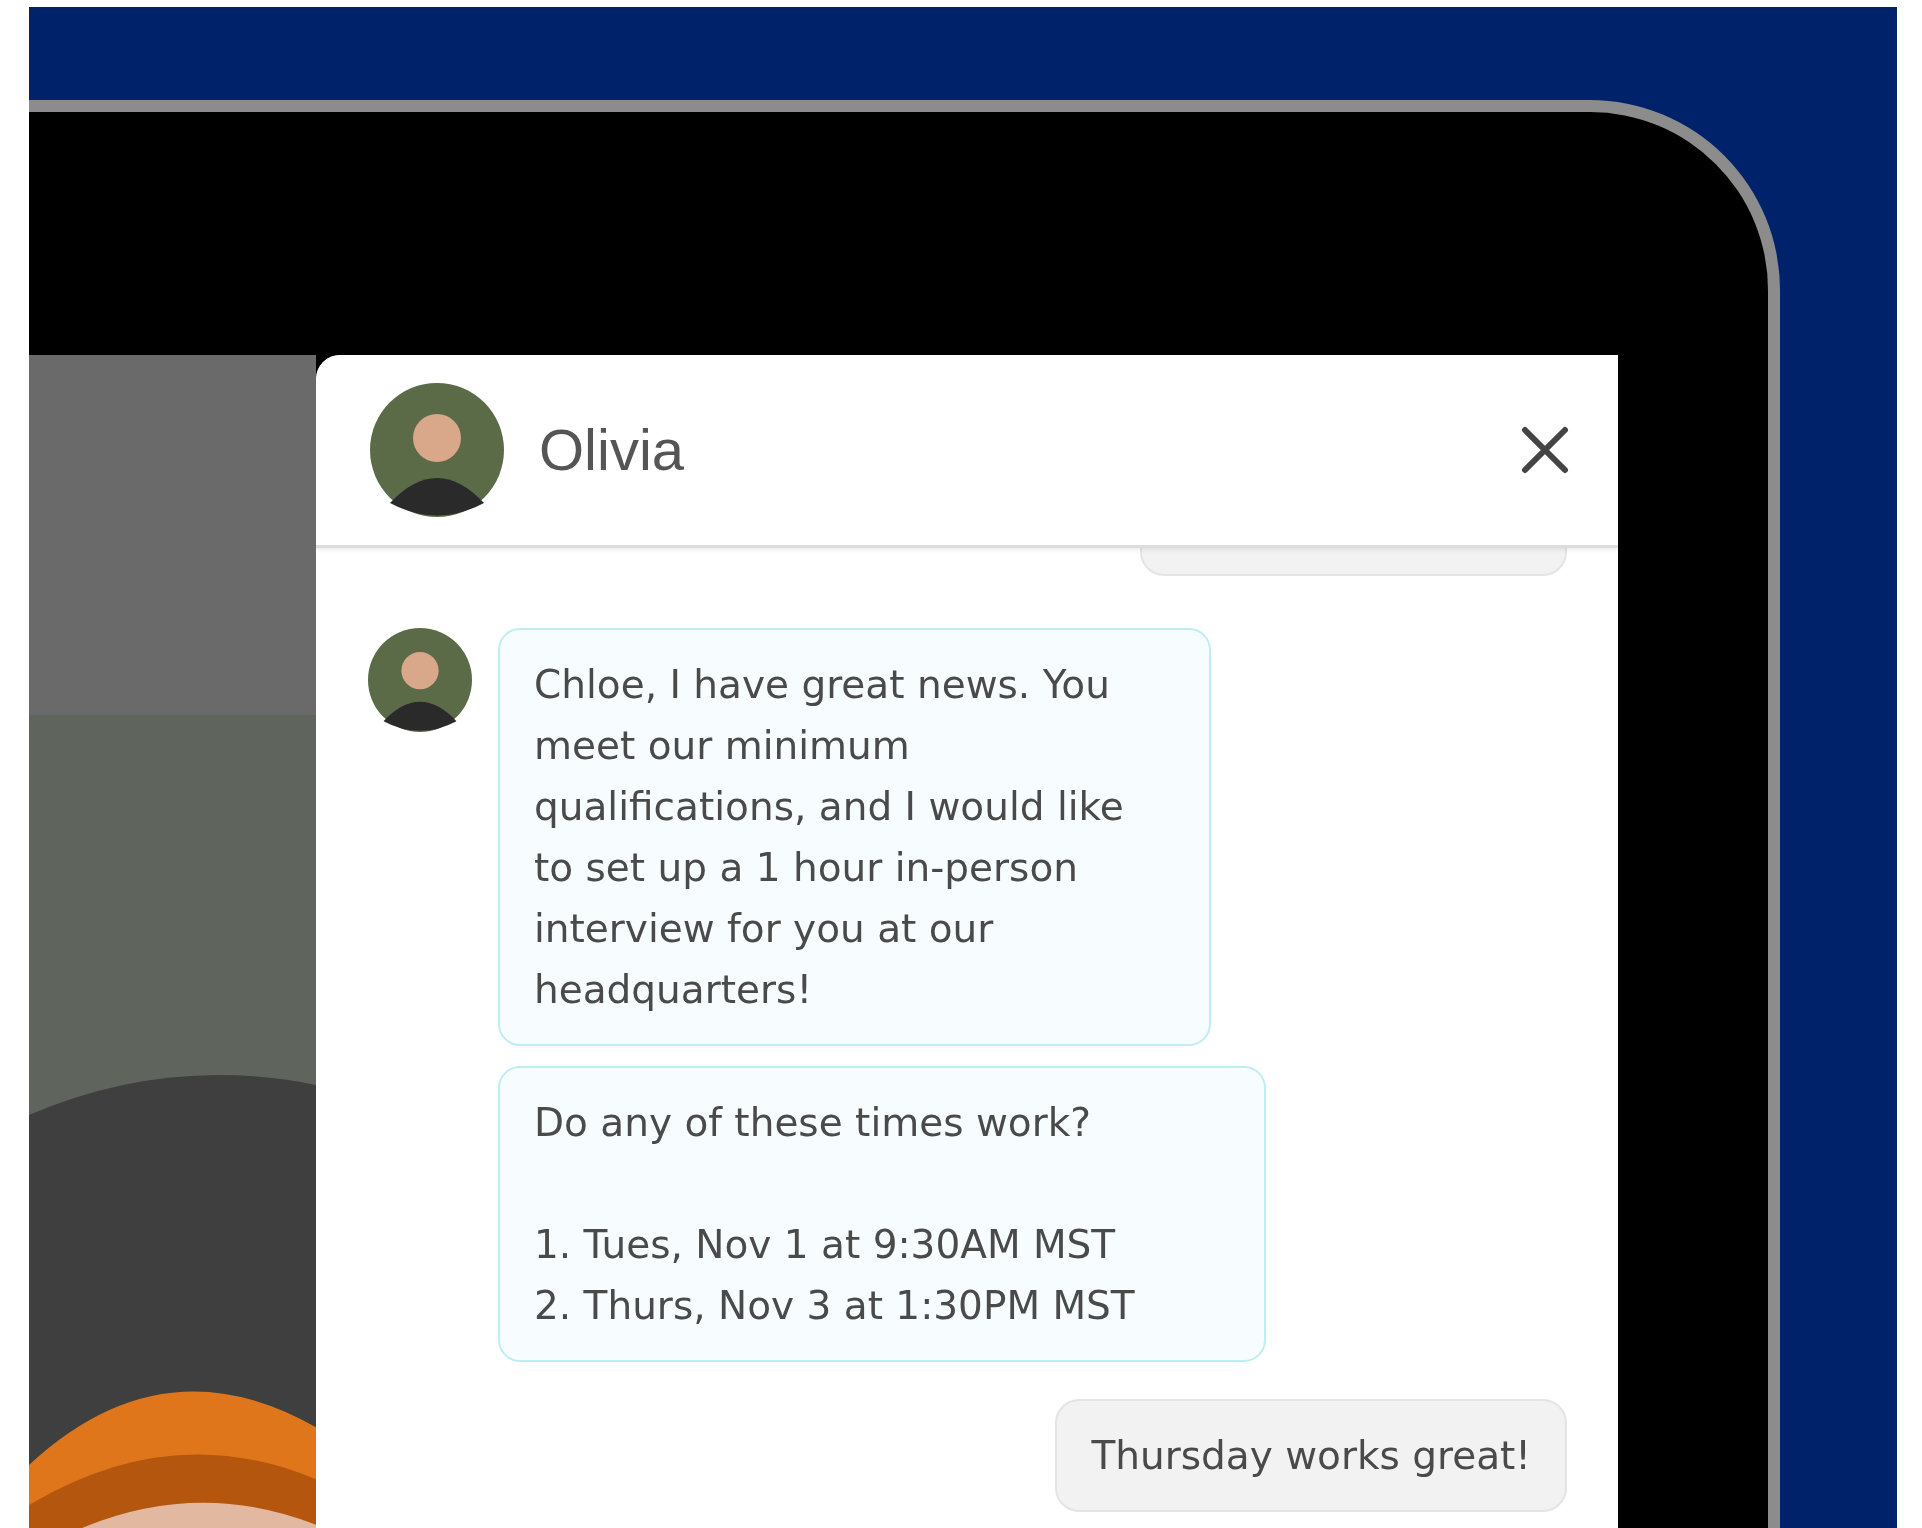 The width and height of the screenshot is (1922, 1528). Describe the element at coordinates (1311, 1455) in the screenshot. I see `message-bubble: Thursday works great!` at that location.